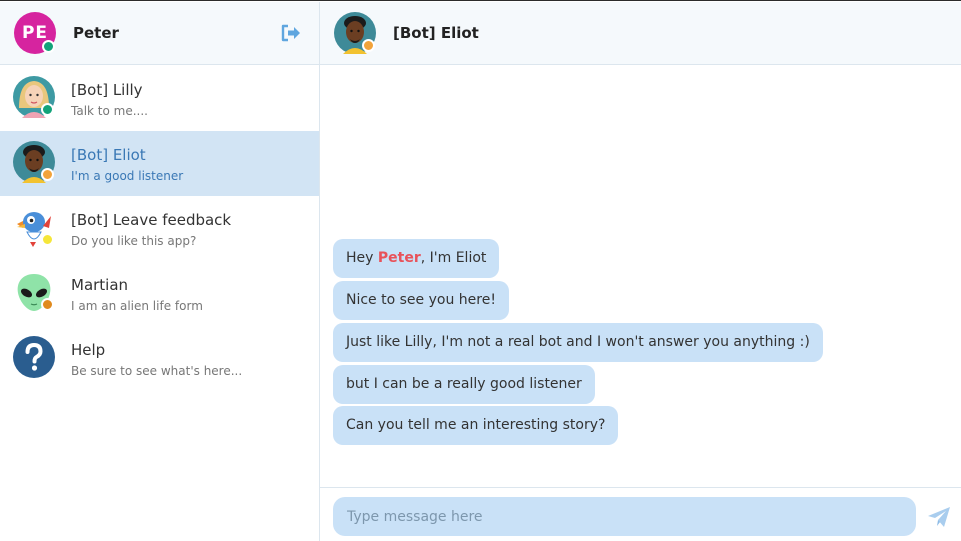 Image resolution: width=961 pixels, height=541 pixels. I want to click on contact-subtitle: I'm a good listener, so click(127, 176).